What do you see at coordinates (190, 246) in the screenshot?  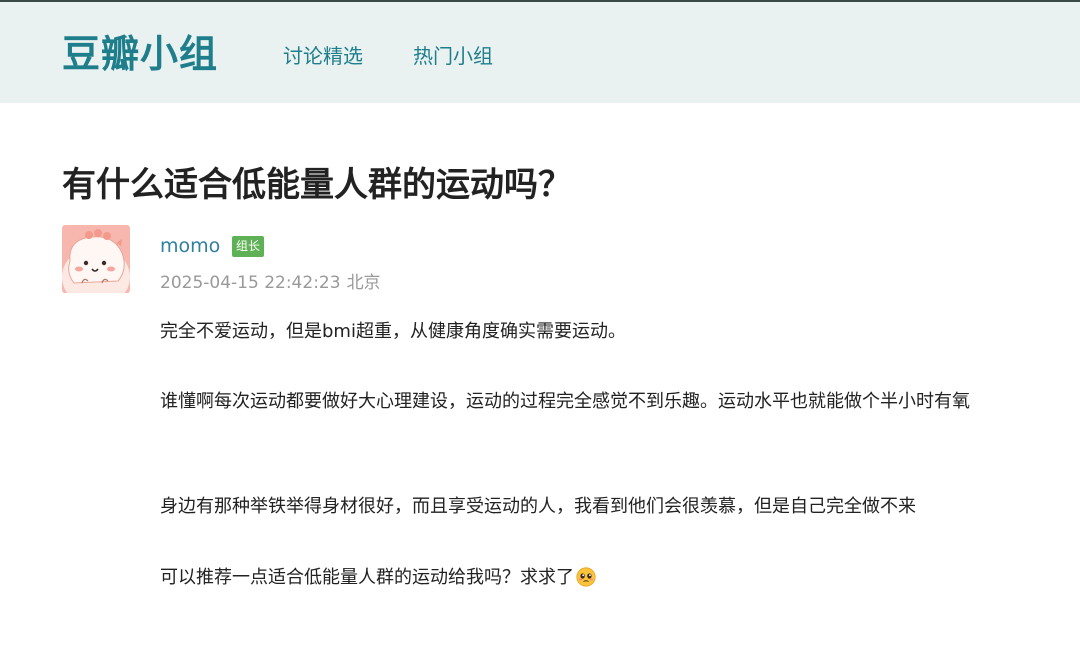 I see `author-name-link: momo` at bounding box center [190, 246].